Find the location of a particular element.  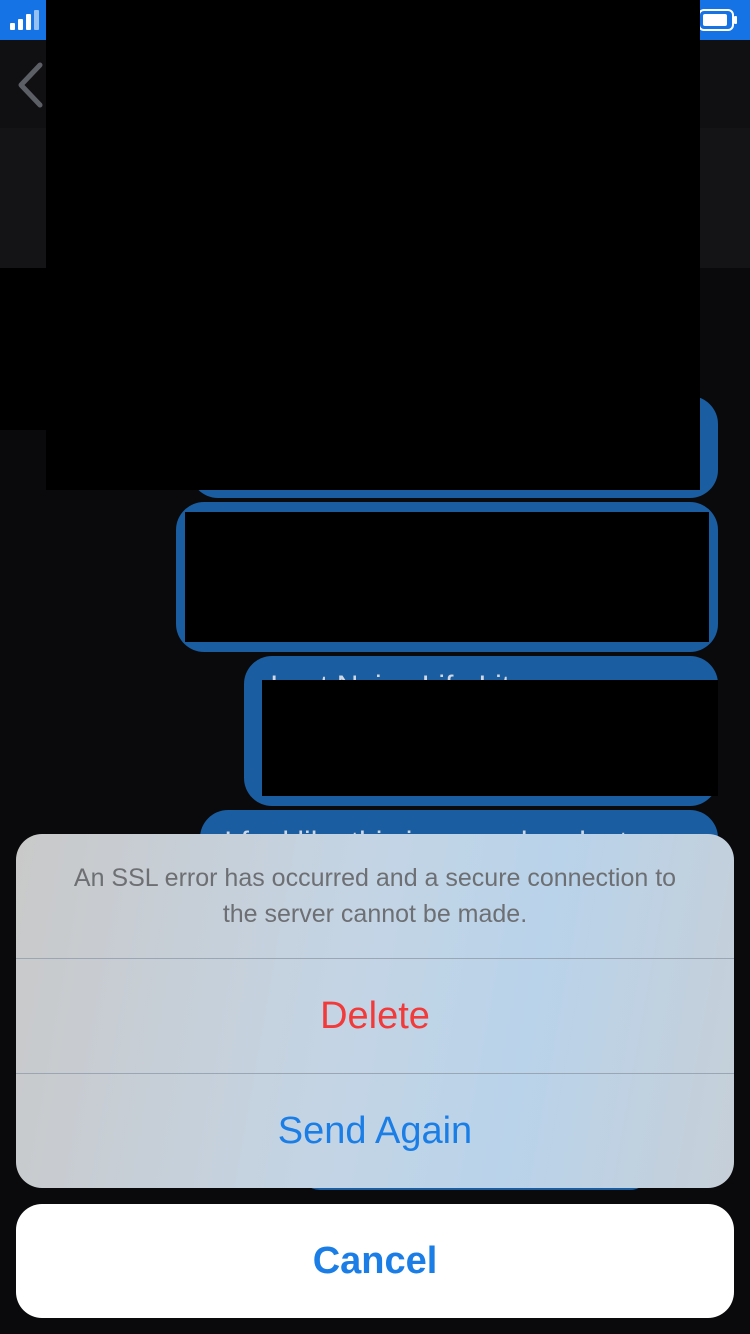

battery-icon is located at coordinates (717, 20).